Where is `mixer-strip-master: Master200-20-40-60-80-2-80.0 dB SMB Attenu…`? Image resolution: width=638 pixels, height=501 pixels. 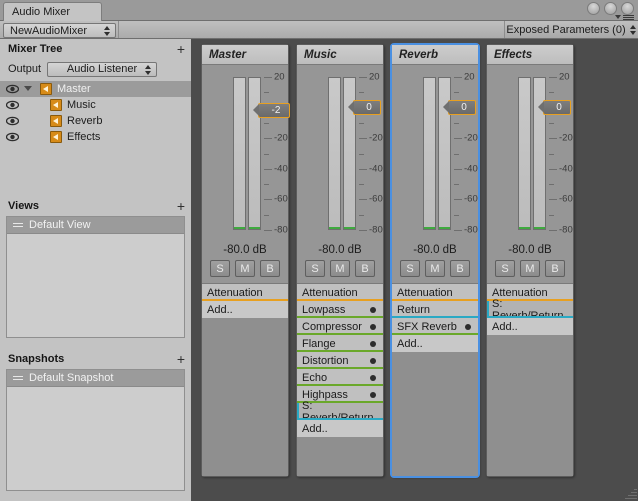 mixer-strip-master: Master200-20-40-60-80-2-80.0 dB SMB Attenu… is located at coordinates (245, 260).